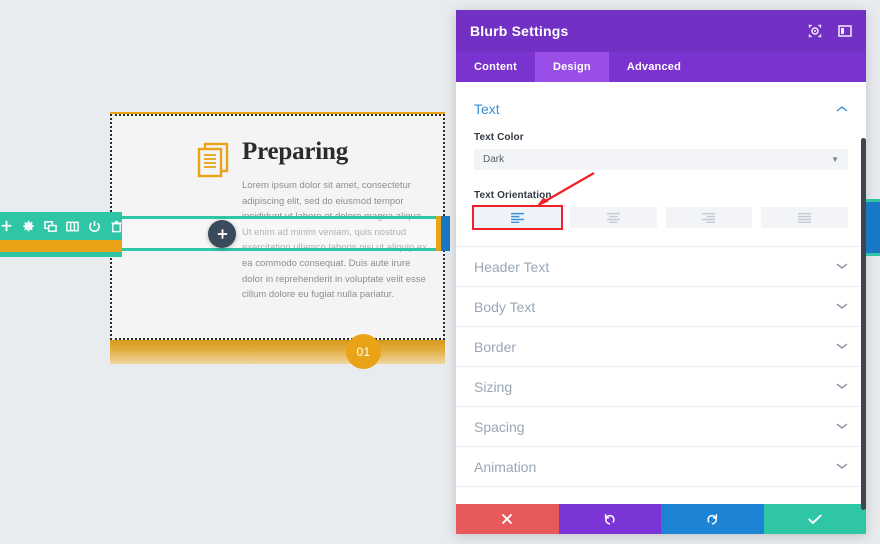 This screenshot has width=880, height=544. Describe the element at coordinates (517, 217) in the screenshot. I see `align-left-icon` at that location.